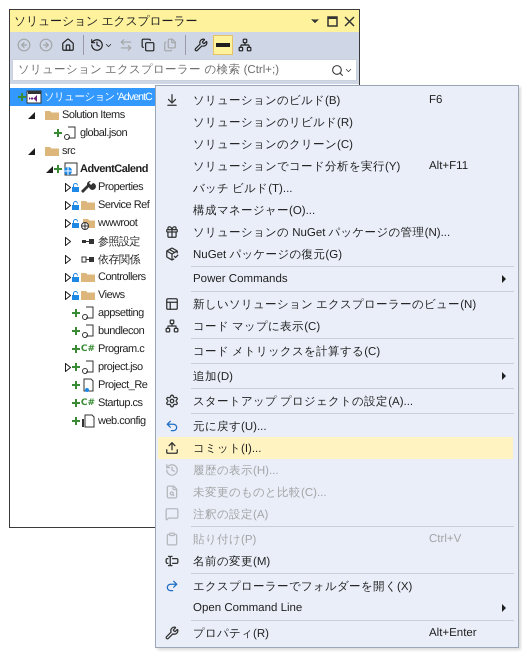  What do you see at coordinates (335, 633) in the screenshot?
I see `menu-item: プロパティ(R) Alt+Enter` at bounding box center [335, 633].